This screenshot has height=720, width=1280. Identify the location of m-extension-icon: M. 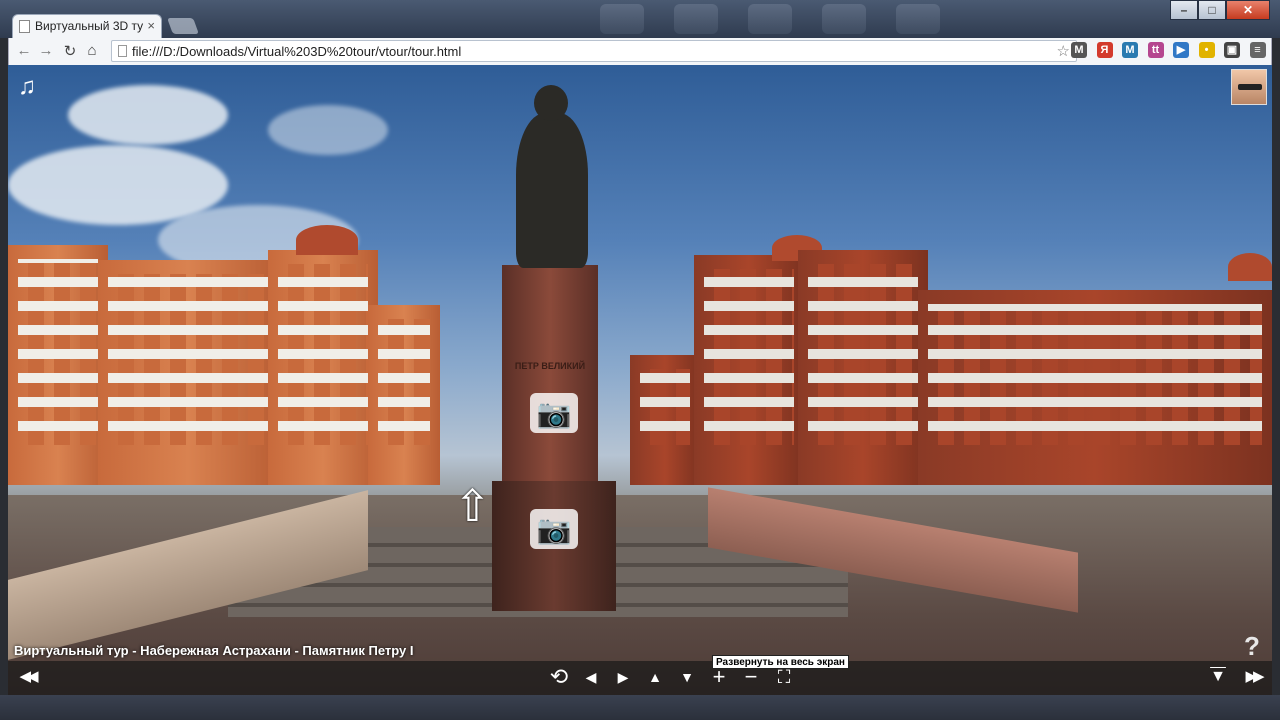
(1130, 50).